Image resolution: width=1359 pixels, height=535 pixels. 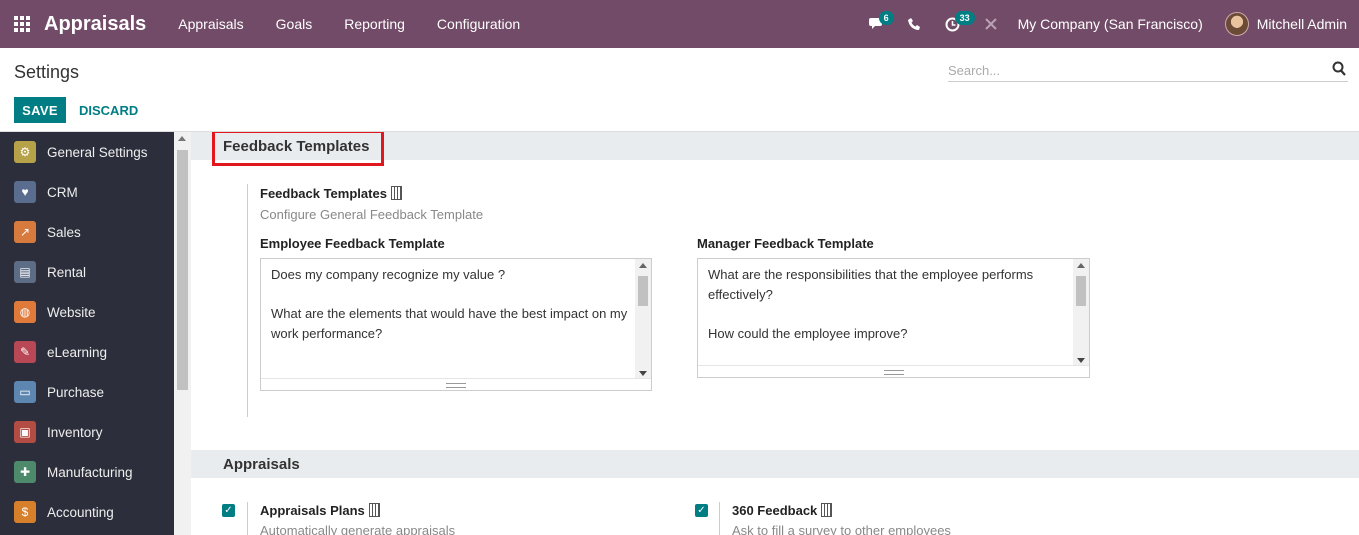 What do you see at coordinates (775, 149) in the screenshot?
I see `feedback-section-header: Feedback Templates` at bounding box center [775, 149].